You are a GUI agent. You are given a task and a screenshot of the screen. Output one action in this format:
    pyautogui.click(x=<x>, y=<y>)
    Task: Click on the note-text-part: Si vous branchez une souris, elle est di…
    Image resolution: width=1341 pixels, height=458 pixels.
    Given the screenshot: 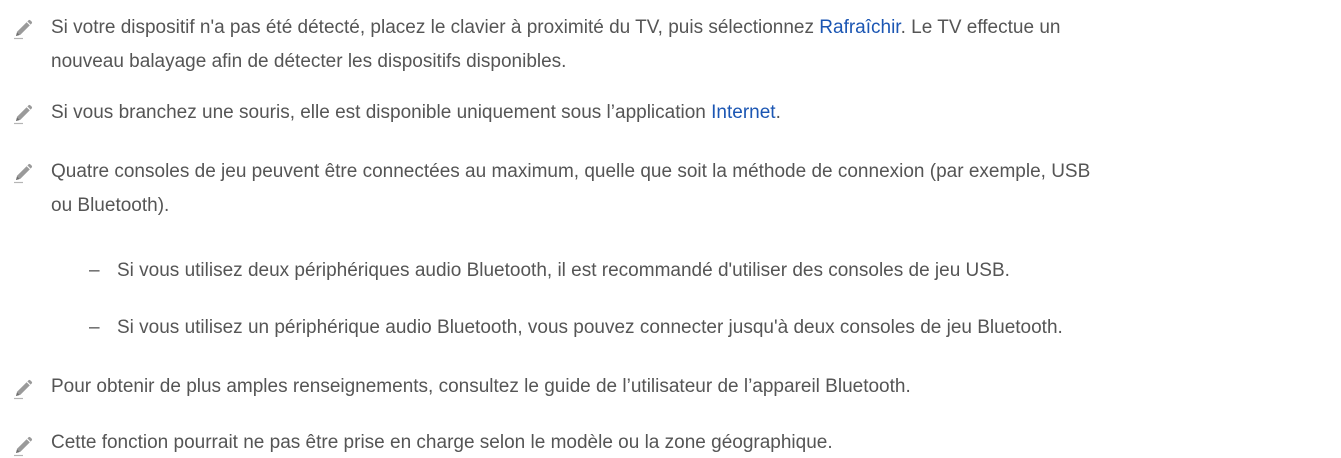 What is the action you would take?
    pyautogui.click(x=381, y=112)
    